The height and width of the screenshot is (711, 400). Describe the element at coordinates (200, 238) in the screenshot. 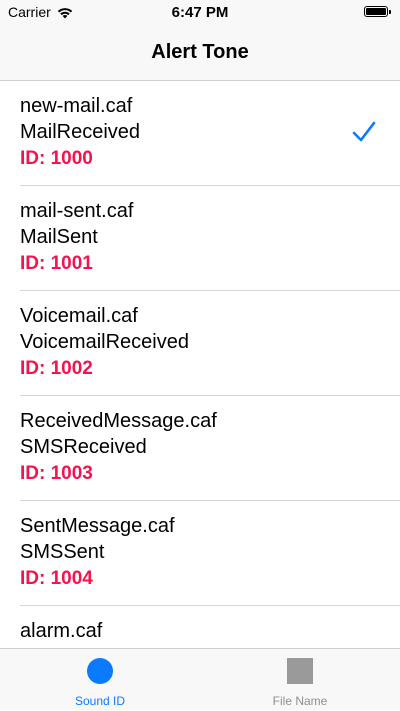

I see `list-item: mail-sent.caf MailSent ID: 1001` at that location.